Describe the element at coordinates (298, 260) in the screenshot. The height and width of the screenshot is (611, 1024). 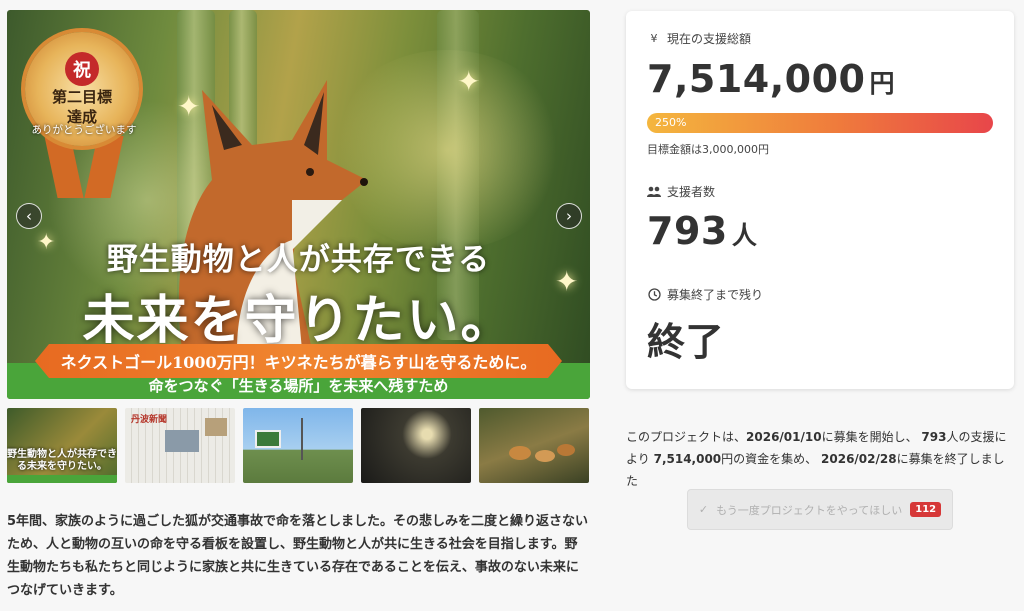
I see `hero-headline-top: 野生動物と人が共存できる` at that location.